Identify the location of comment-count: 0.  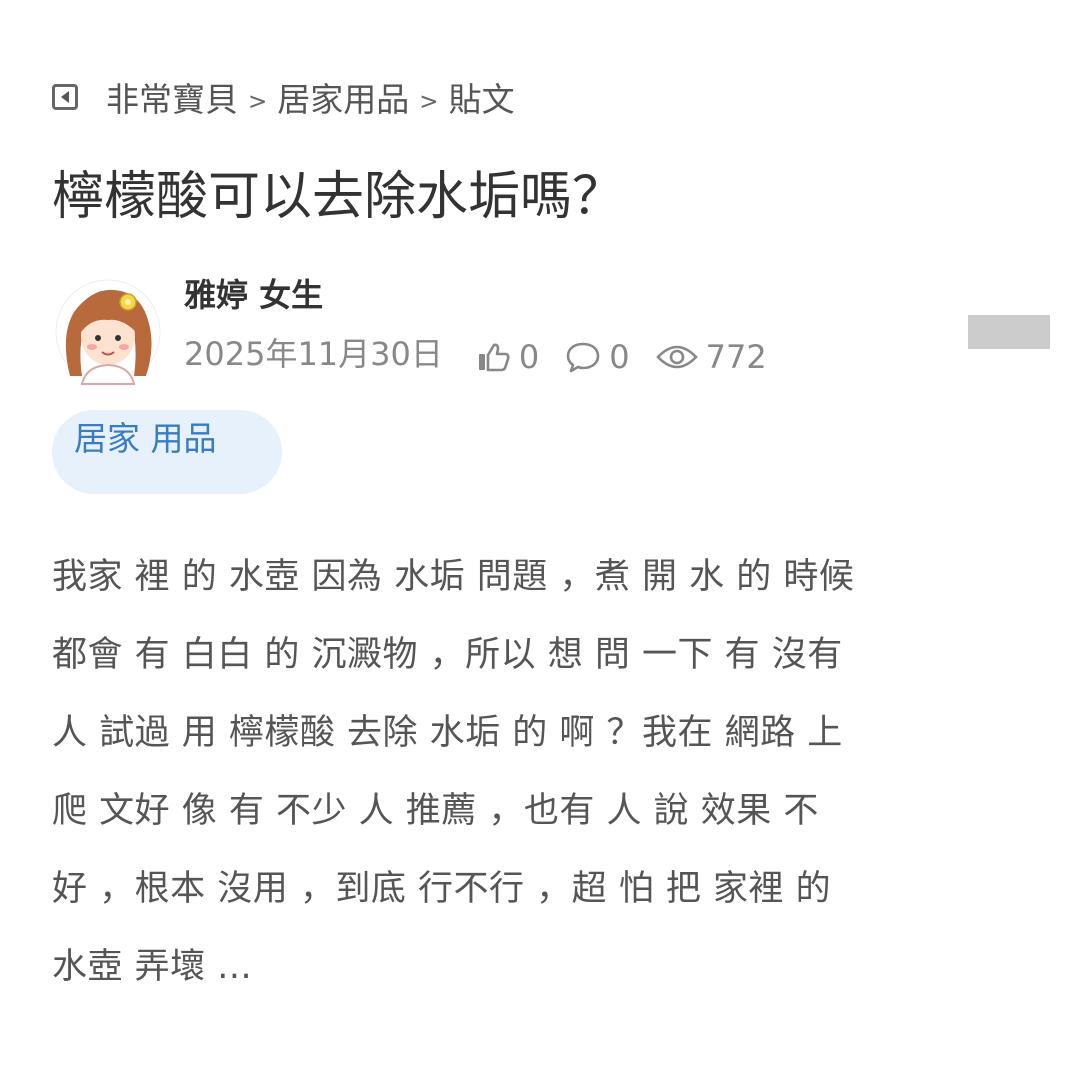
(619, 357).